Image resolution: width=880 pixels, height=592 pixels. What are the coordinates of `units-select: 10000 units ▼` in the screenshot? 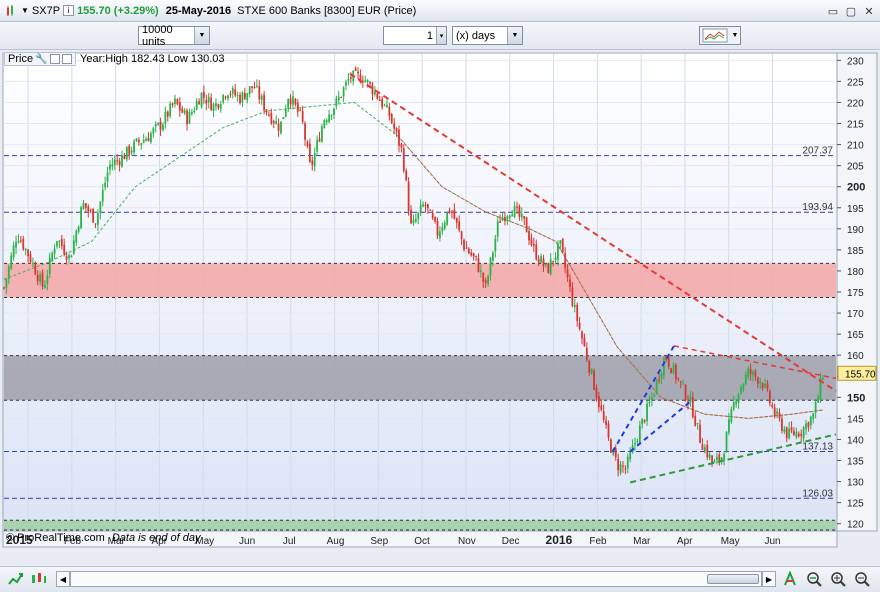 It's located at (174, 36).